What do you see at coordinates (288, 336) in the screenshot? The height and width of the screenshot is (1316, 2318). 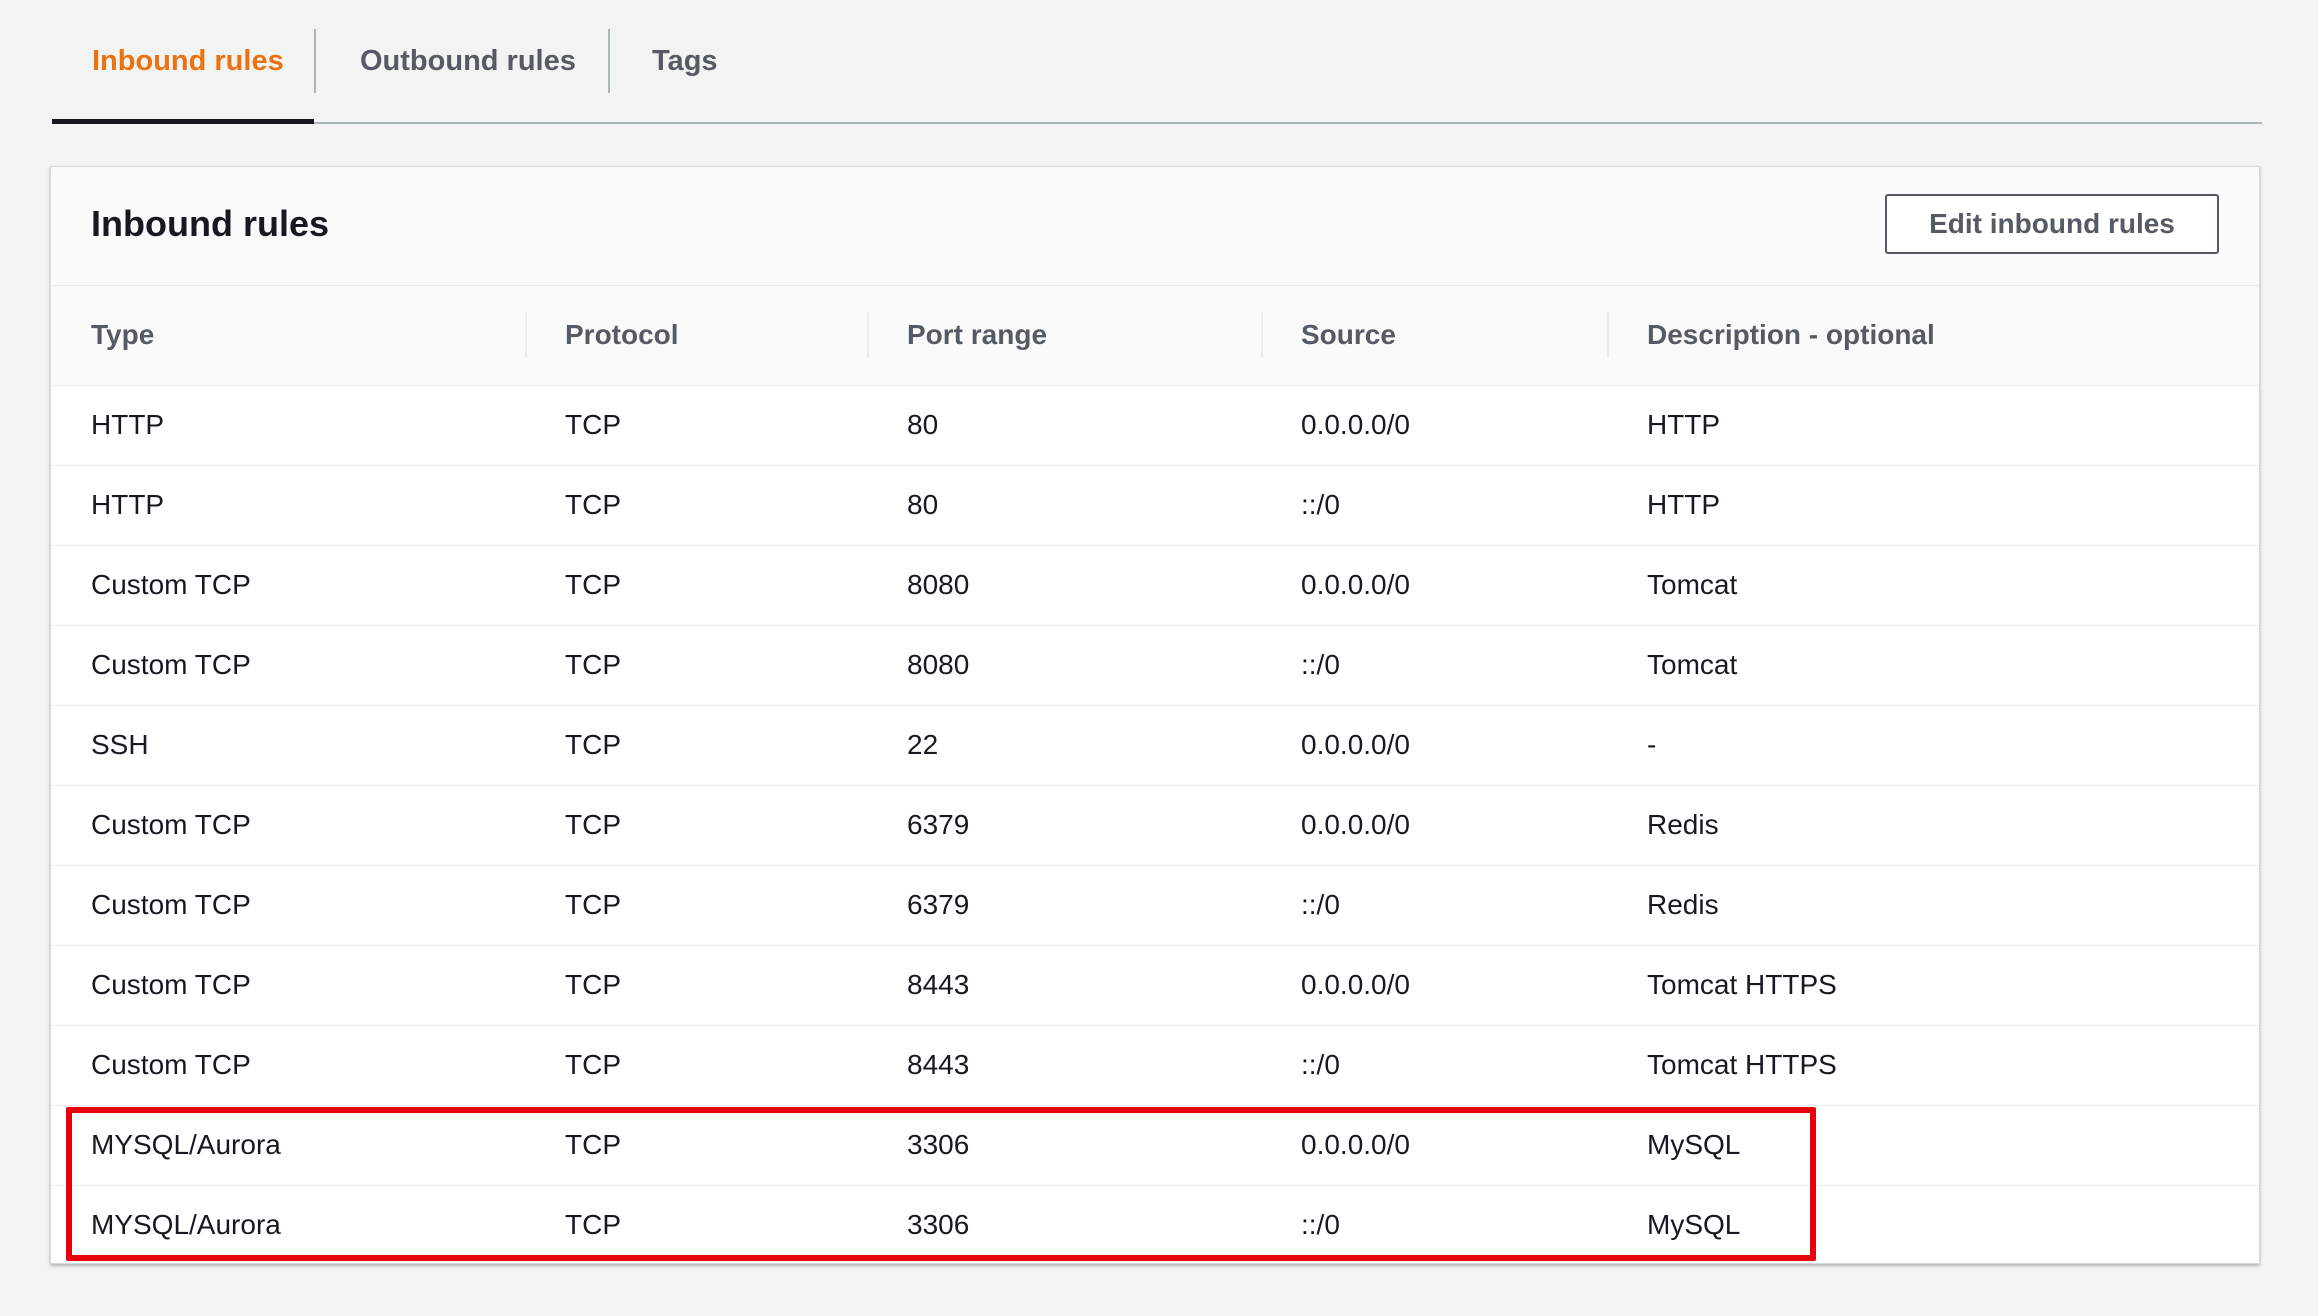 I see `column-header-type: Type` at bounding box center [288, 336].